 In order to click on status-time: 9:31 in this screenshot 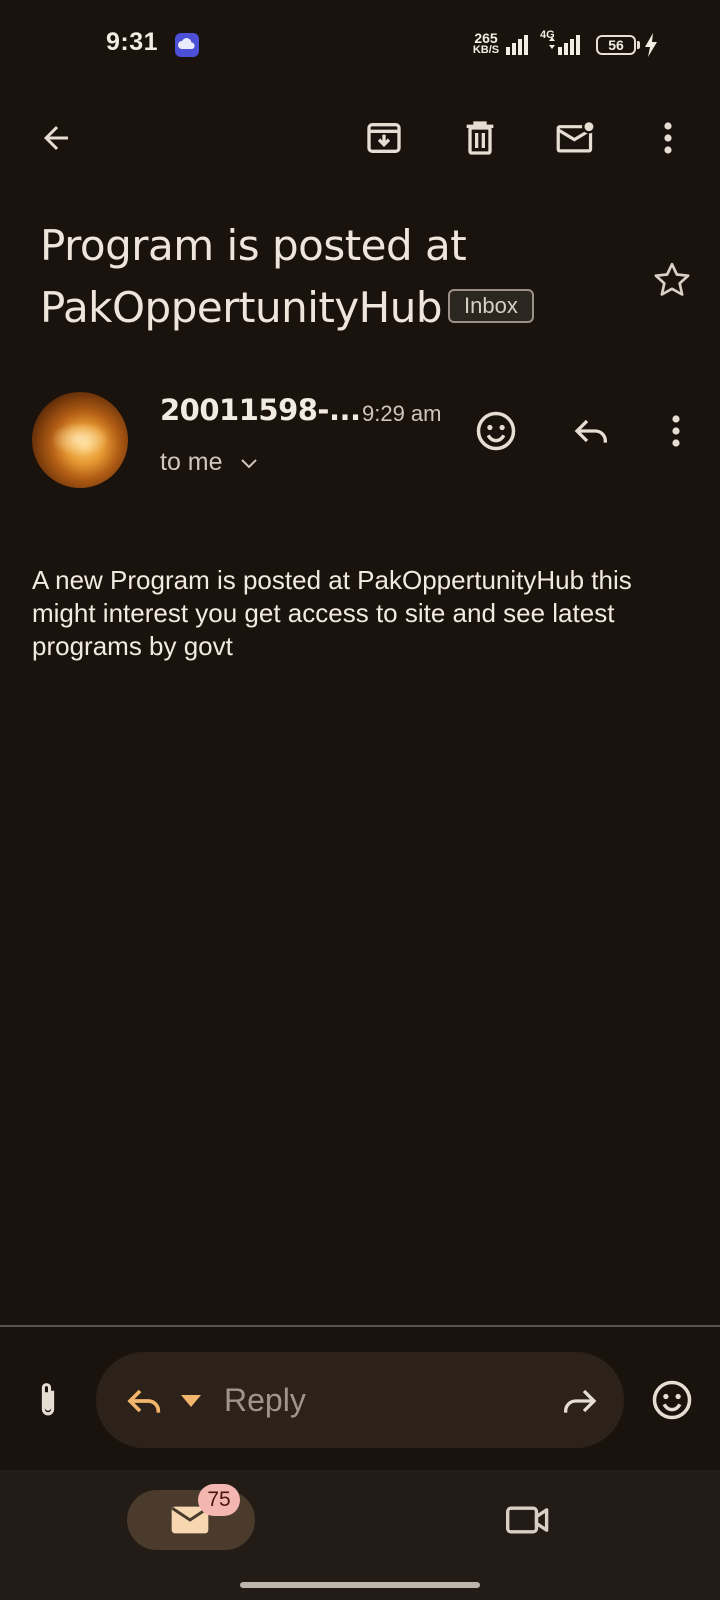, I will do `click(132, 42)`.